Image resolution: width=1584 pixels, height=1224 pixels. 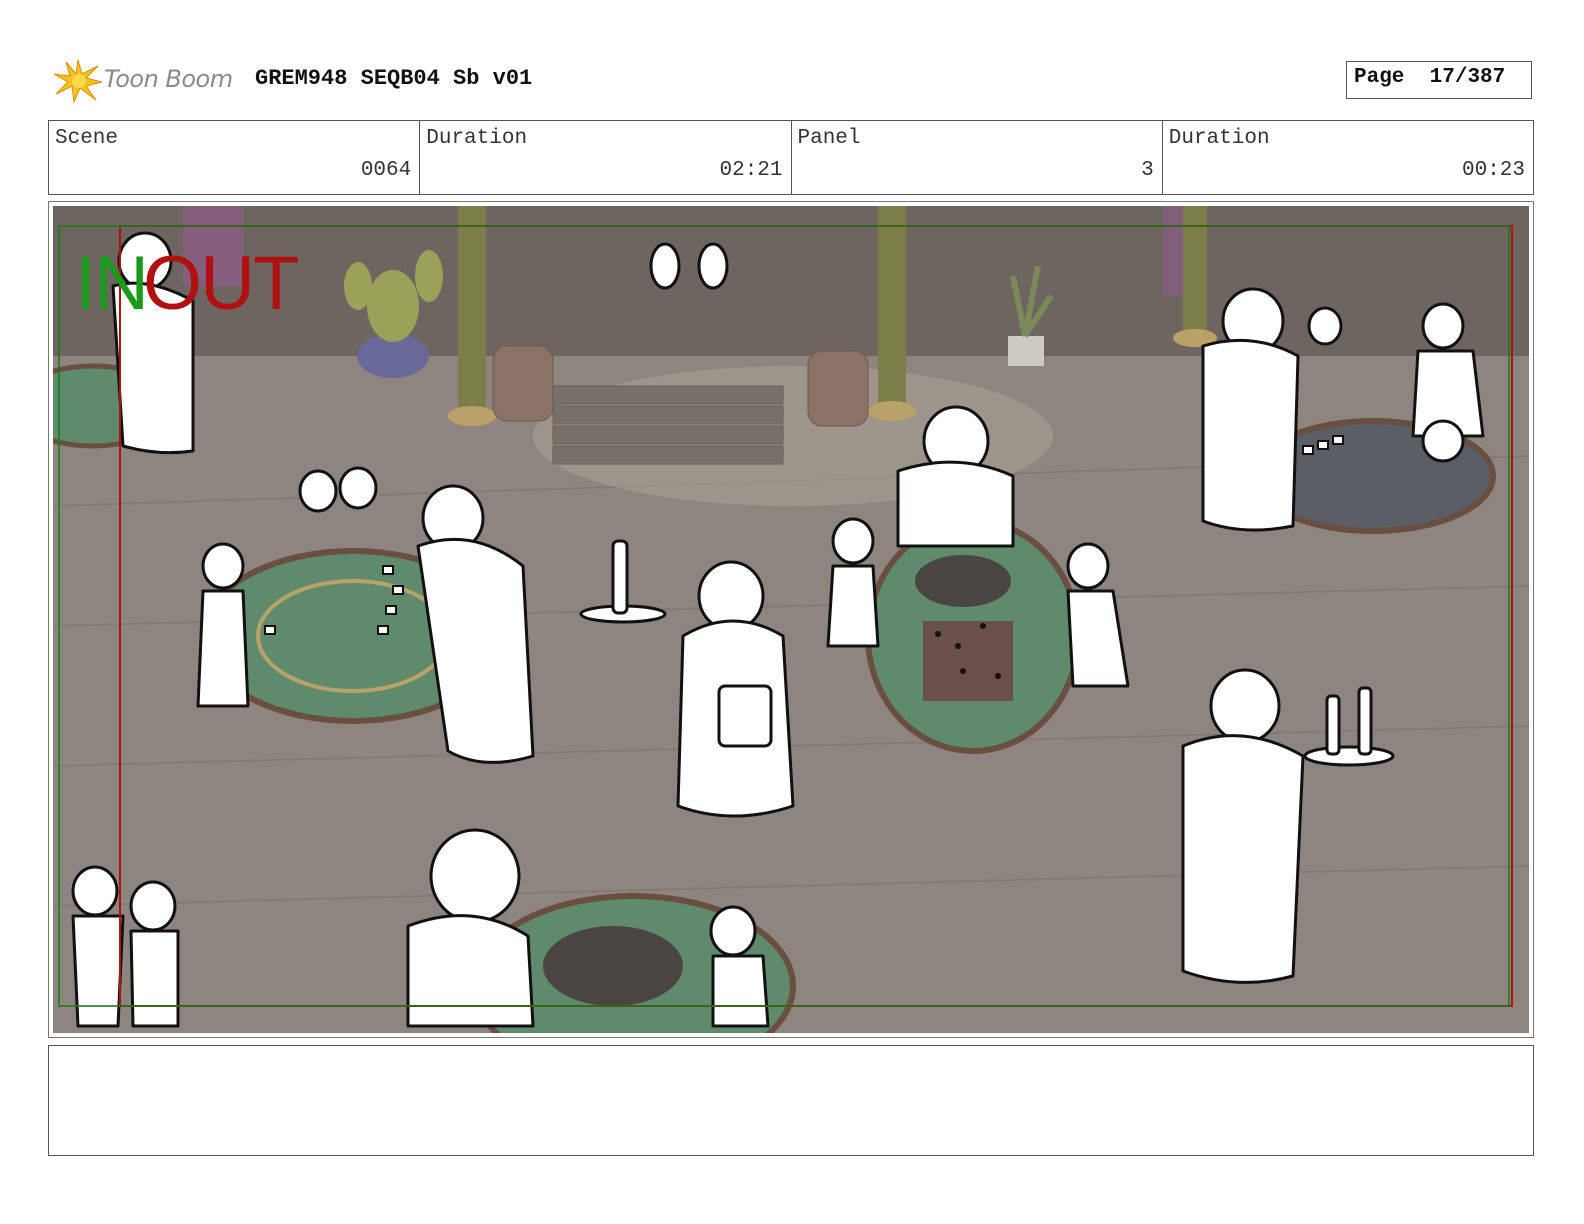 I want to click on panel-duration-label: Duration, so click(x=1219, y=138).